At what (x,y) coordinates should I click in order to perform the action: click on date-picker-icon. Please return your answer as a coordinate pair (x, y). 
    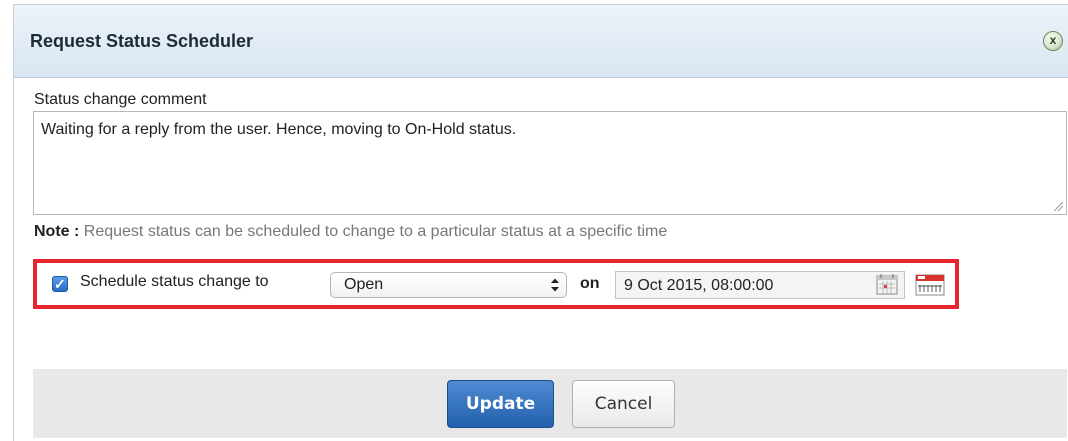
    Looking at the image, I should click on (930, 285).